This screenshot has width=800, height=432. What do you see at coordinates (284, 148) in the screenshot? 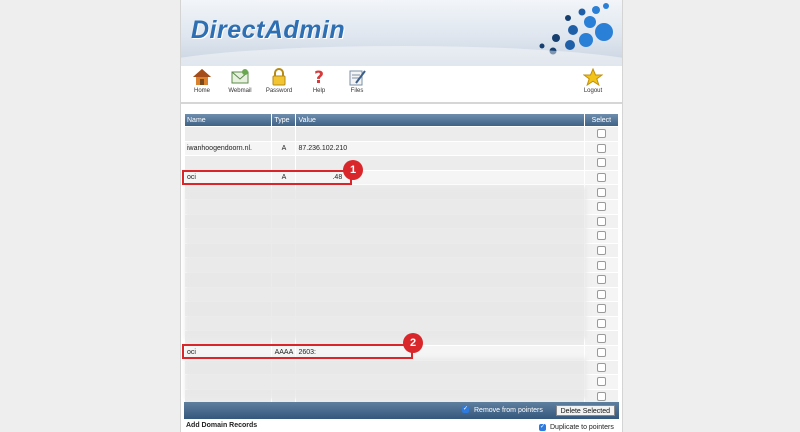
I see `cell-type: A` at bounding box center [284, 148].